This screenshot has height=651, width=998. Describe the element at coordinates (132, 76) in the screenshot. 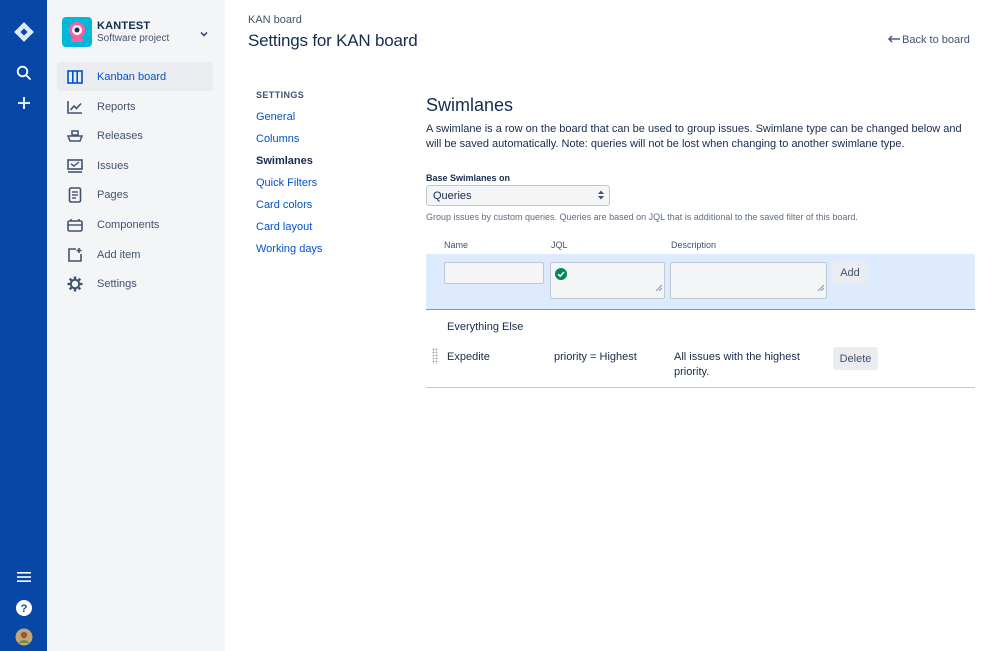

I see `sidebar-item-label: Kanban board` at that location.